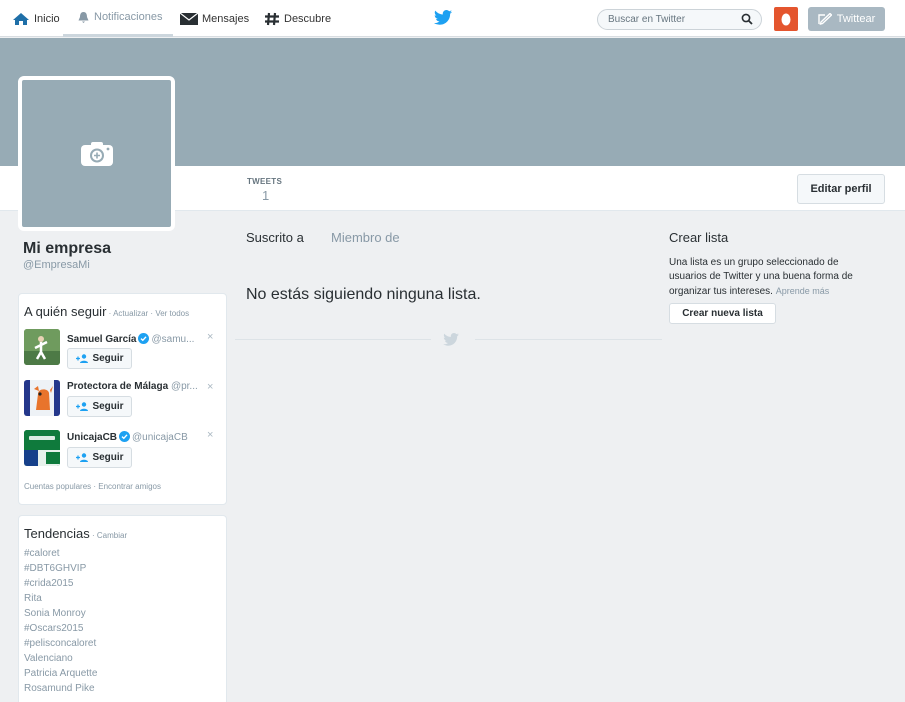 This screenshot has width=905, height=702. What do you see at coordinates (308, 18) in the screenshot?
I see `nav-discover-label: Descubre` at bounding box center [308, 18].